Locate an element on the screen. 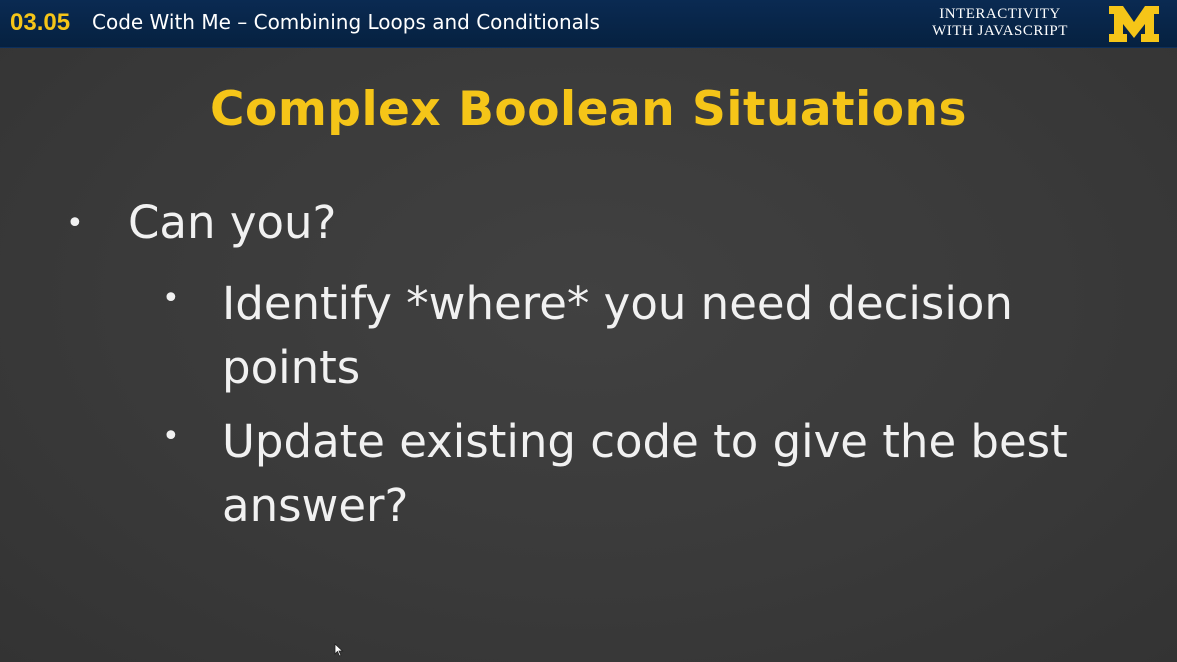 This screenshot has width=1177, height=662. bullet-text: Can you? is located at coordinates (232, 222).